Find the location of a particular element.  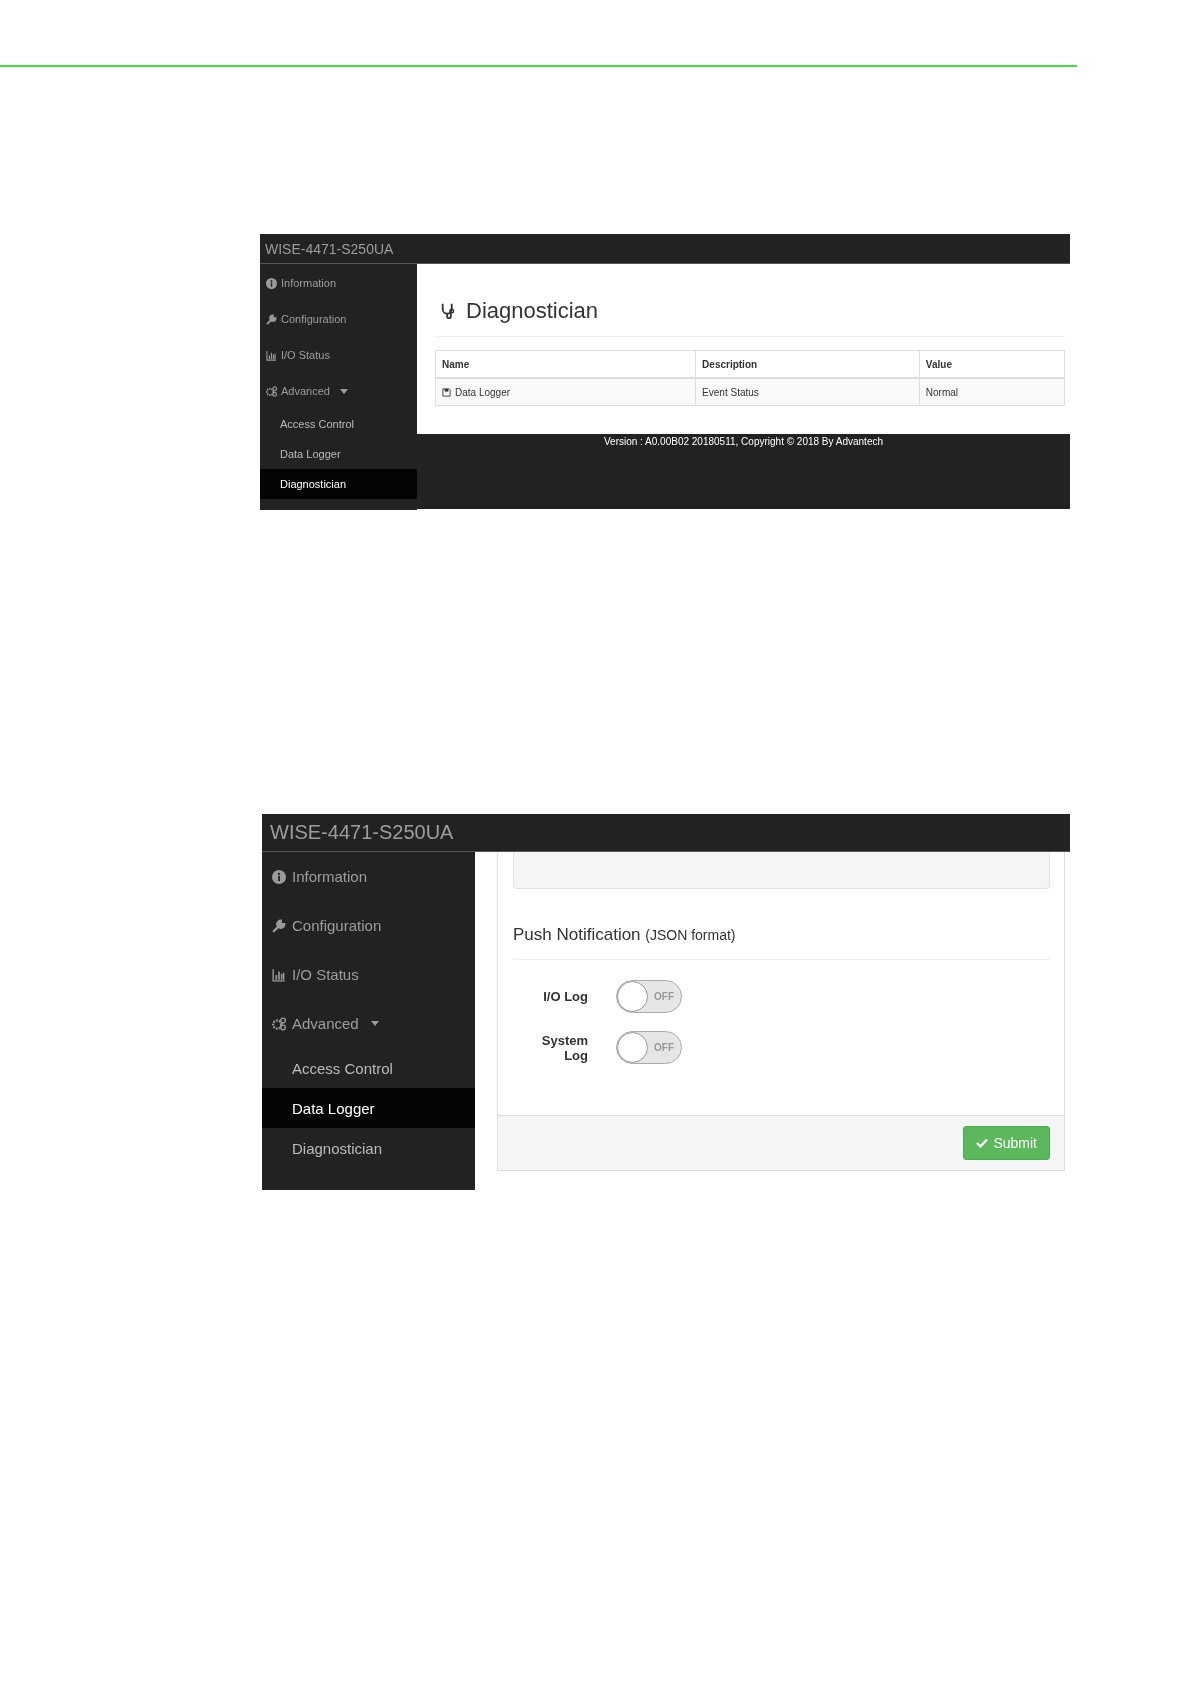

check-icon is located at coordinates (982, 1143).